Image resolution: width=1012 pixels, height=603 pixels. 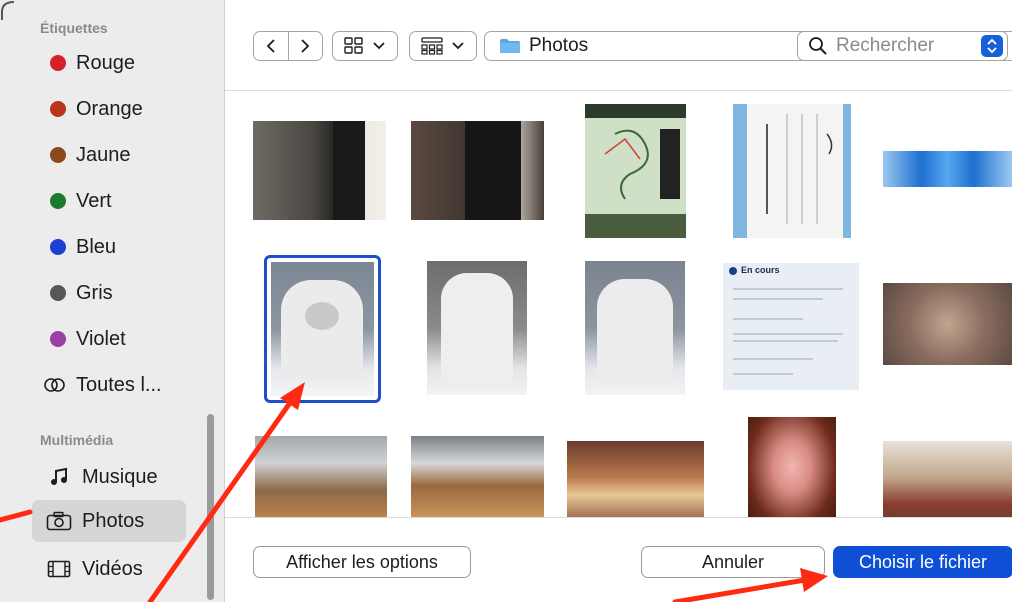 What do you see at coordinates (55, 385) in the screenshot?
I see `all-tags-icon` at bounding box center [55, 385].